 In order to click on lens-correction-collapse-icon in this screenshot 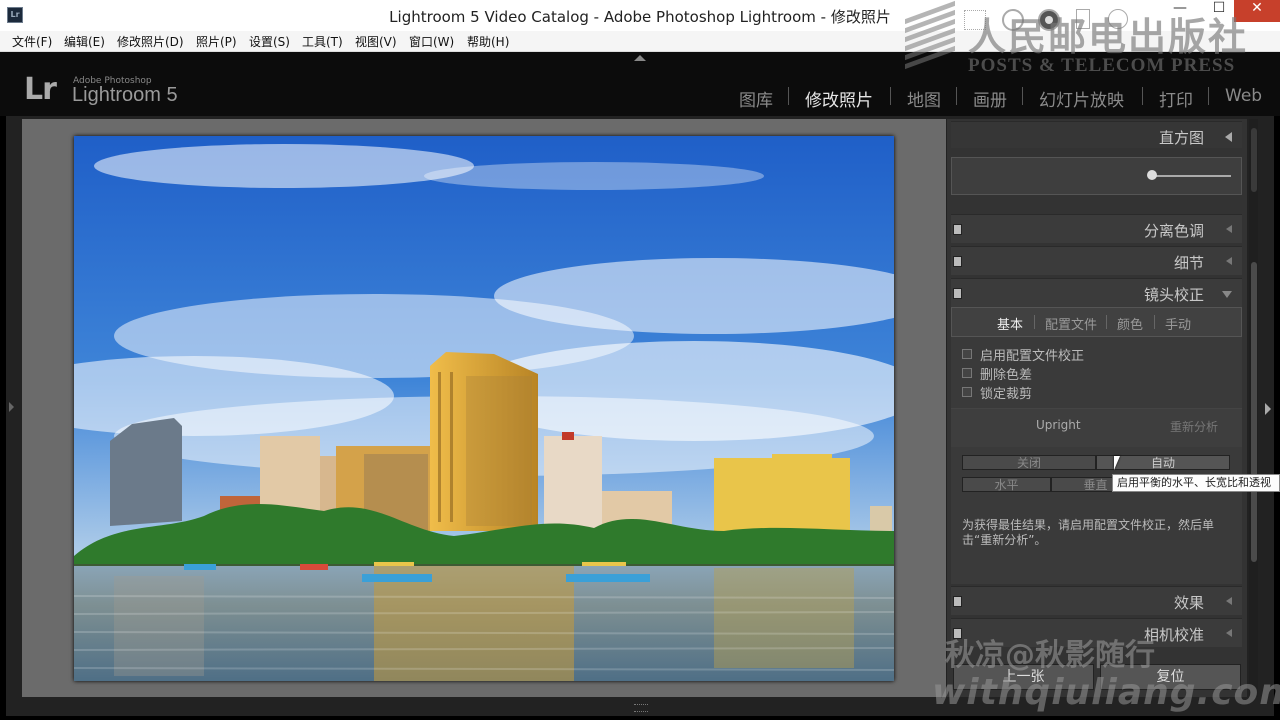, I will do `click(1227, 294)`.